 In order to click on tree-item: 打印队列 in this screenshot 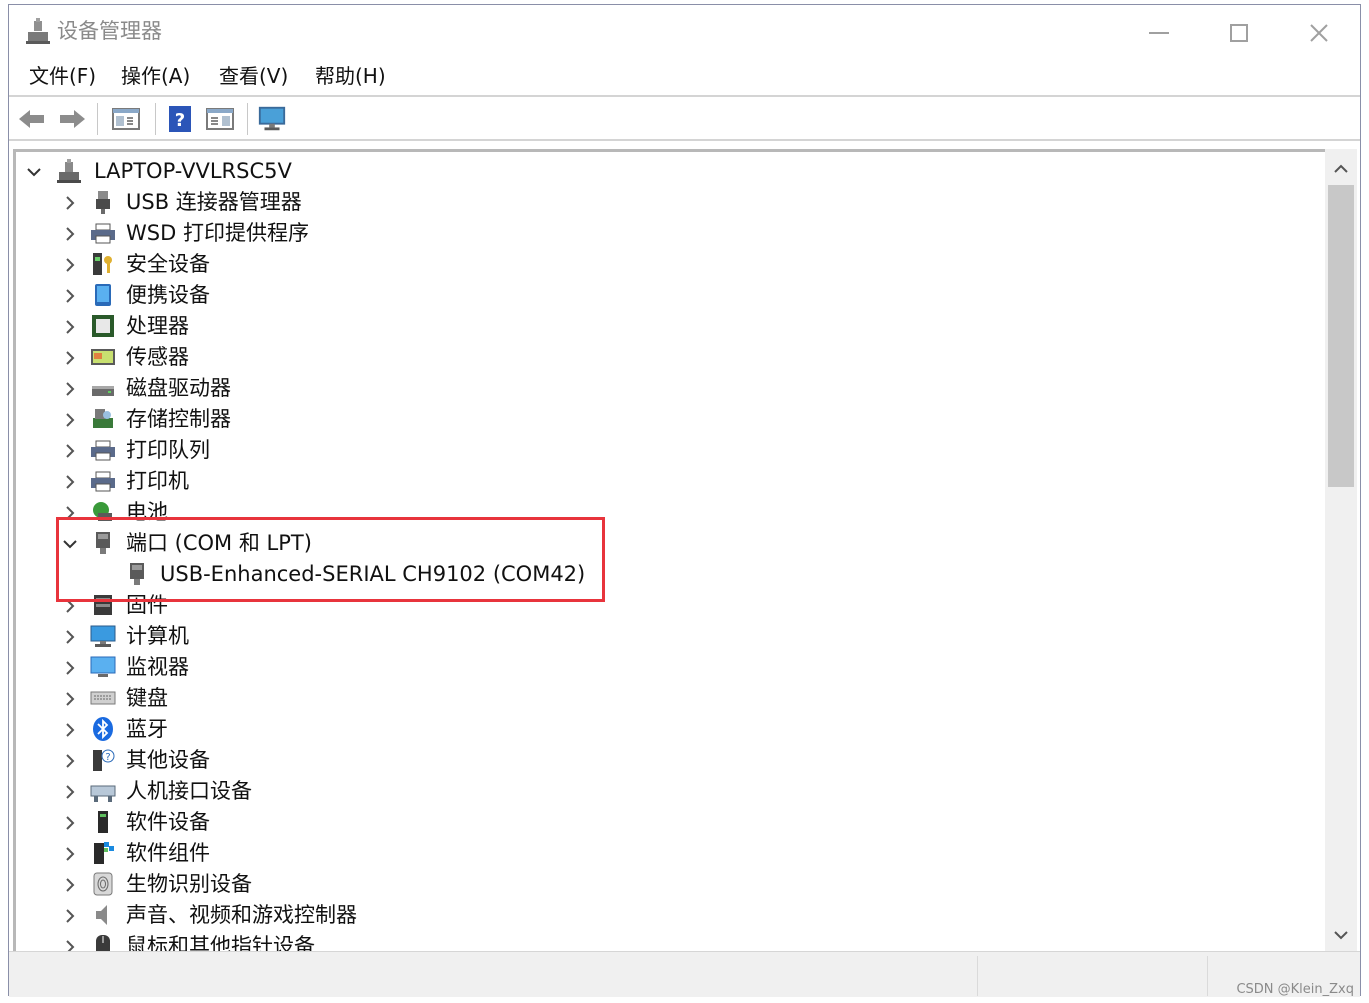, I will do `click(316, 450)`.